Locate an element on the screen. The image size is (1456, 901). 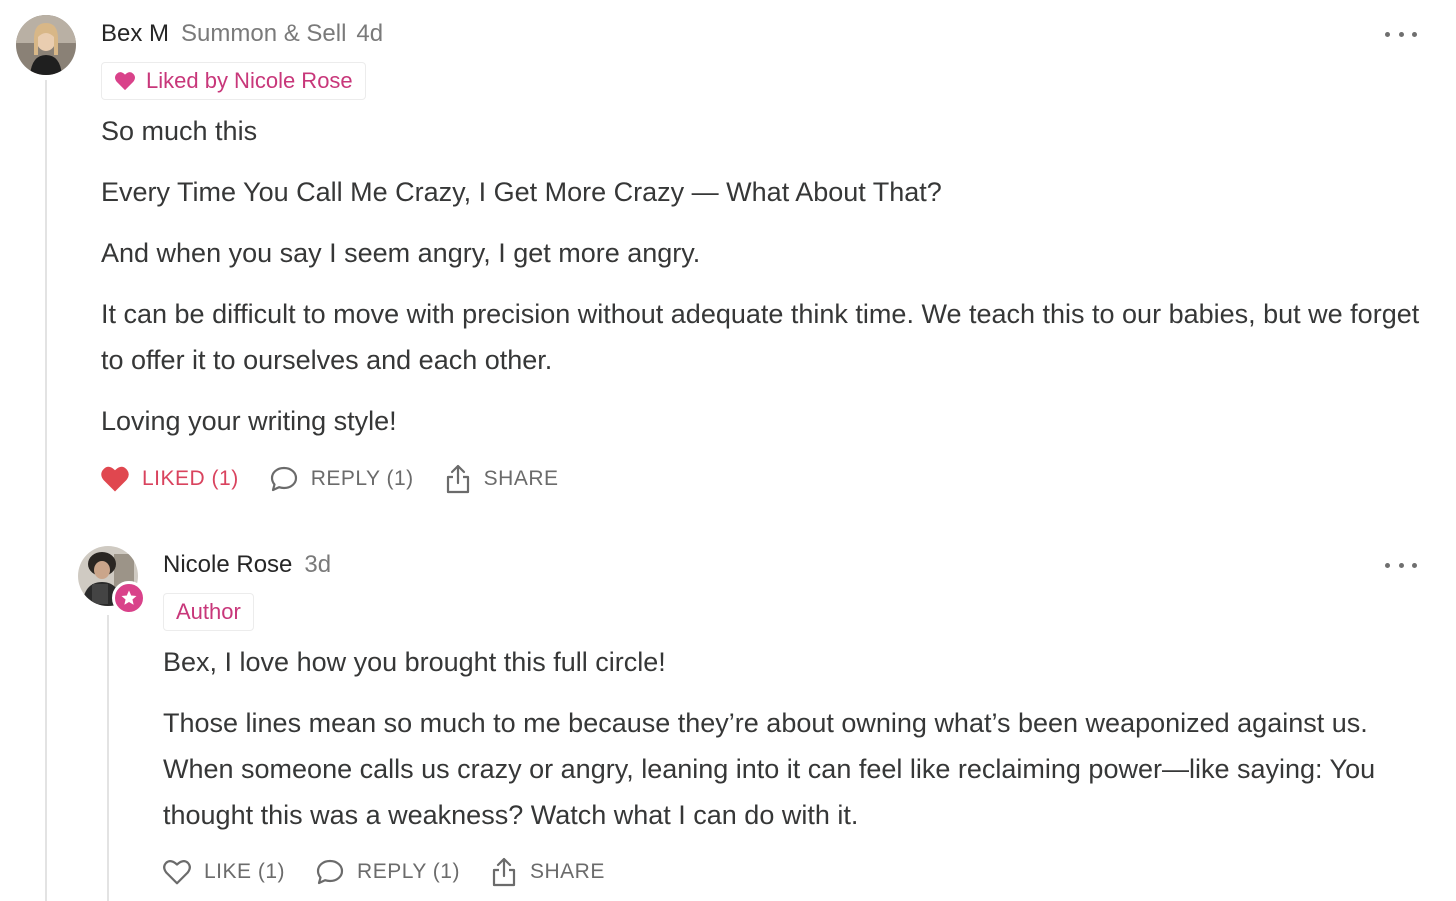
author-badge: Author is located at coordinates (208, 612).